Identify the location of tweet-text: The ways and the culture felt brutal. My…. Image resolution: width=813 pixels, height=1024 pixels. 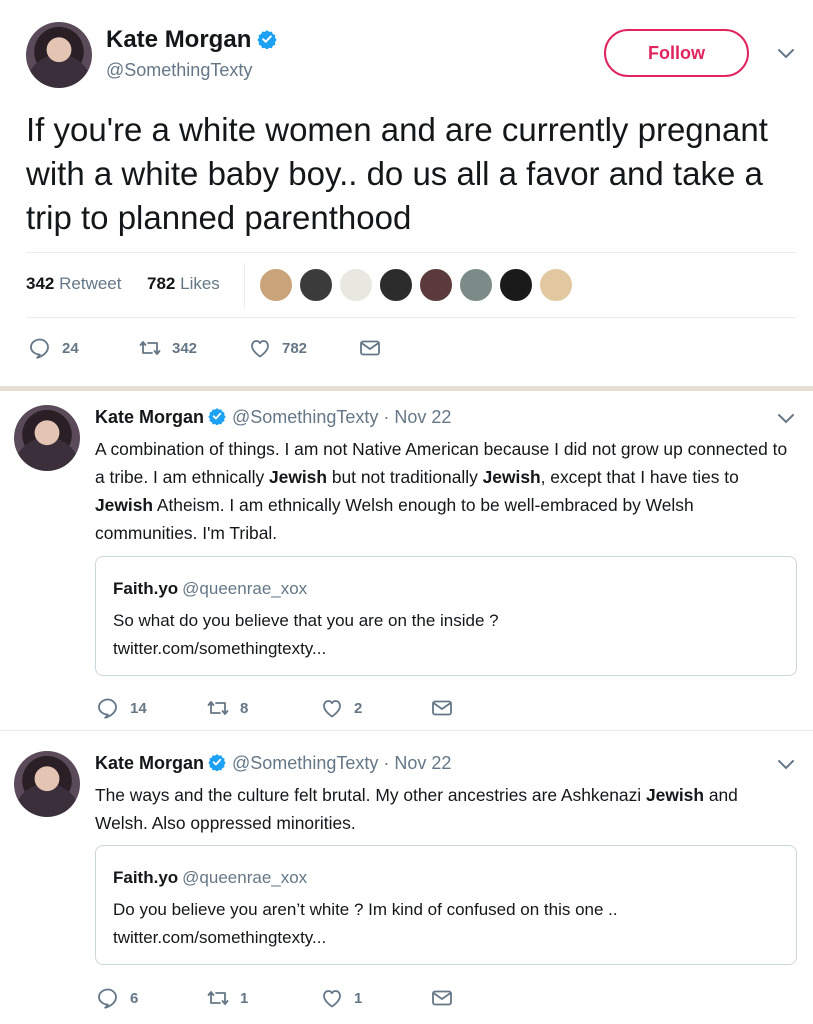
(445, 809).